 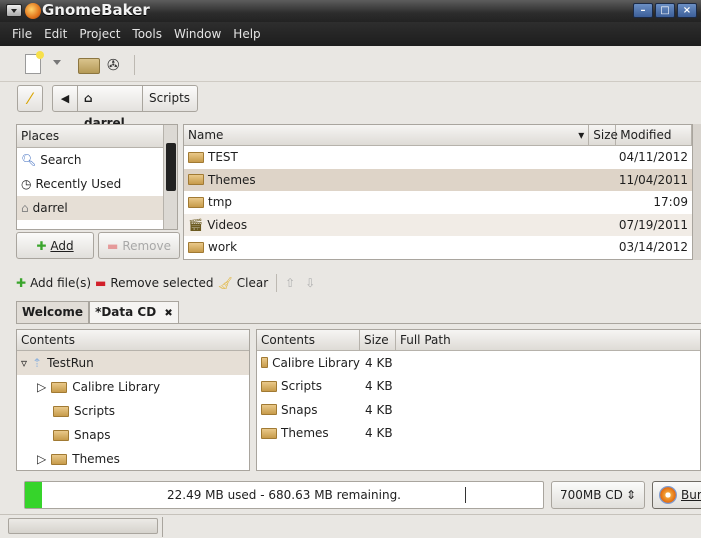 What do you see at coordinates (581, 135) in the screenshot?
I see `sort-down-icon: ▾` at bounding box center [581, 135].